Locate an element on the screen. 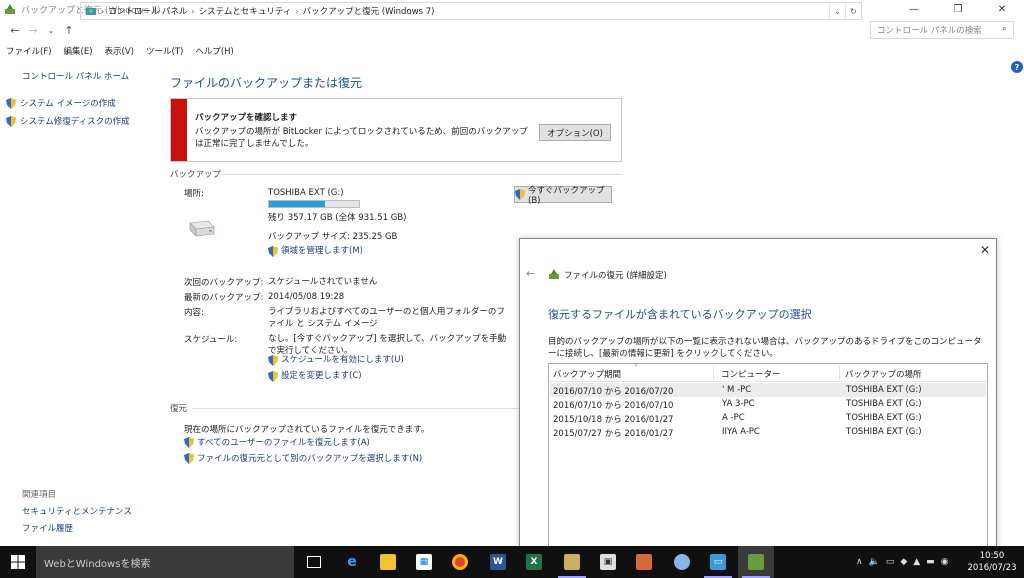 Image resolution: width=1024 pixels, height=578 pixels. system-tray: ∧ 🔈 ▭ ◆ ▲ ▬ ◉ is located at coordinates (905, 562).